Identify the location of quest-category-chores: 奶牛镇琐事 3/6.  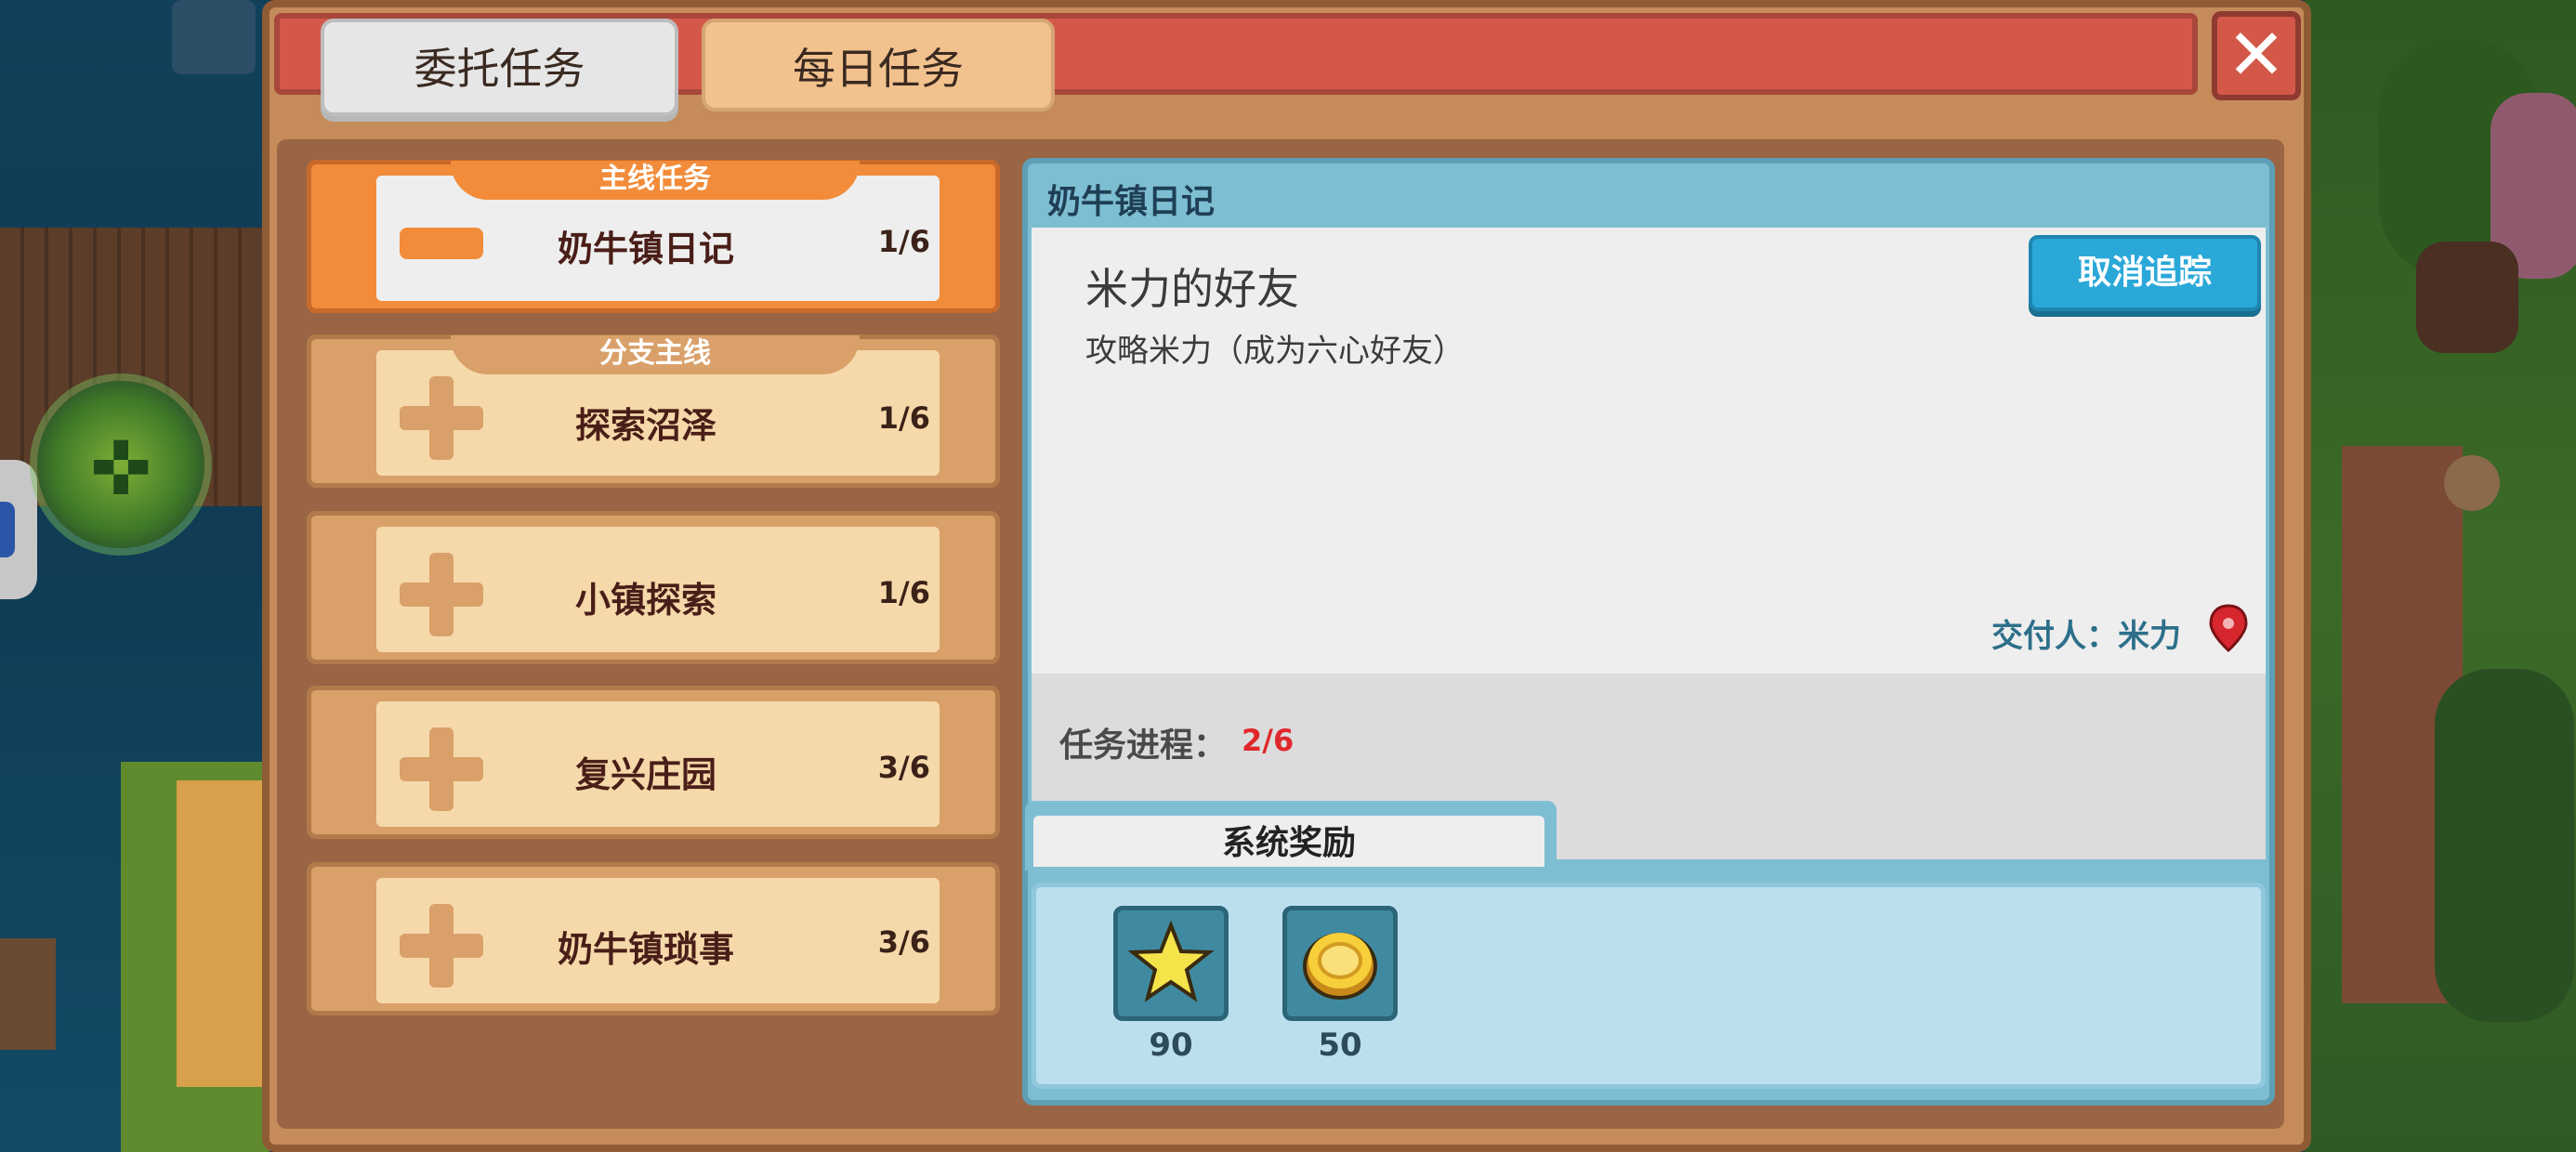
(653, 938).